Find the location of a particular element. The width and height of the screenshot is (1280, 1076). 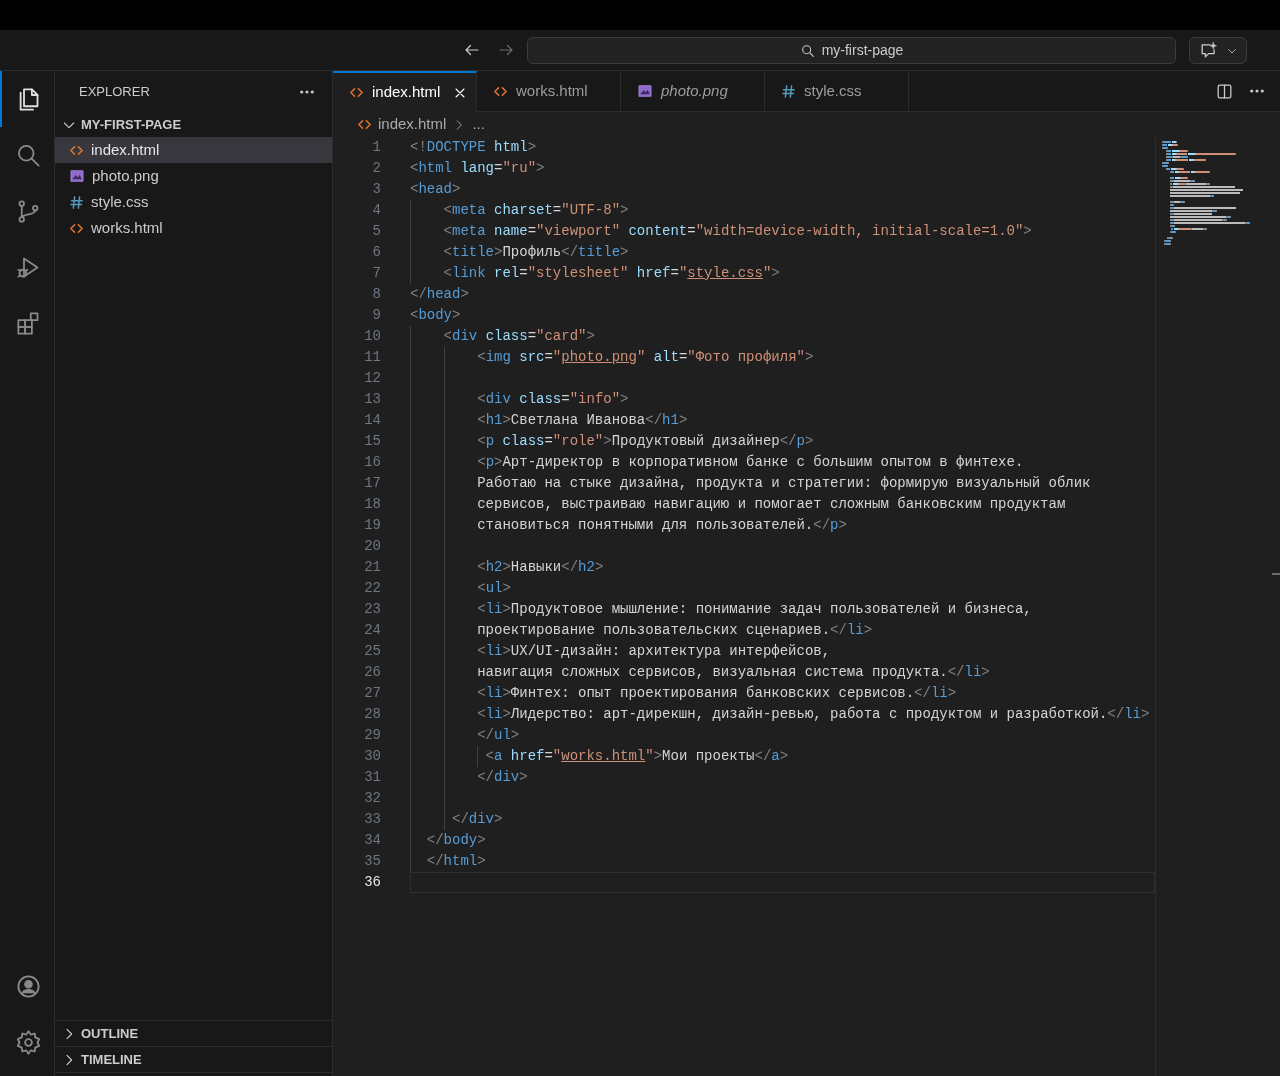

line-number: 4 is located at coordinates (376, 210).